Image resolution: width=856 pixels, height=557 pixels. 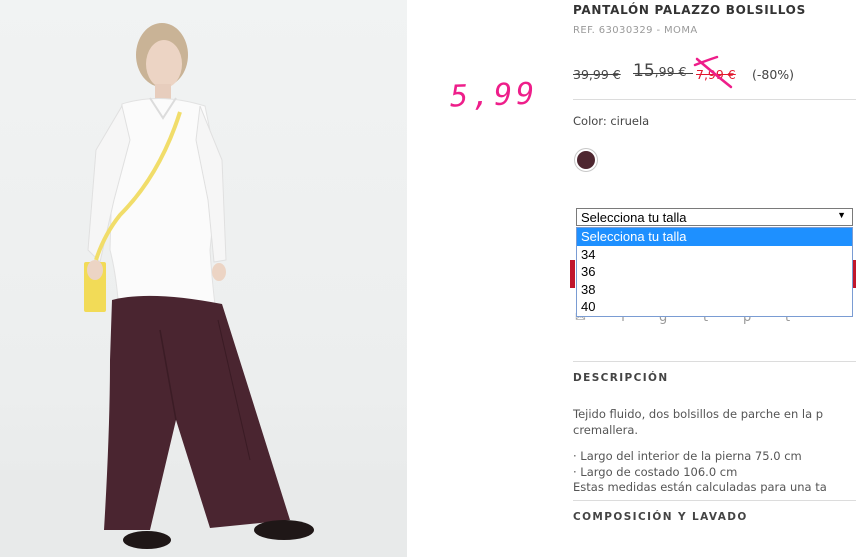 I want to click on description-heading: DESCRIPCIÓN, so click(x=621, y=378).